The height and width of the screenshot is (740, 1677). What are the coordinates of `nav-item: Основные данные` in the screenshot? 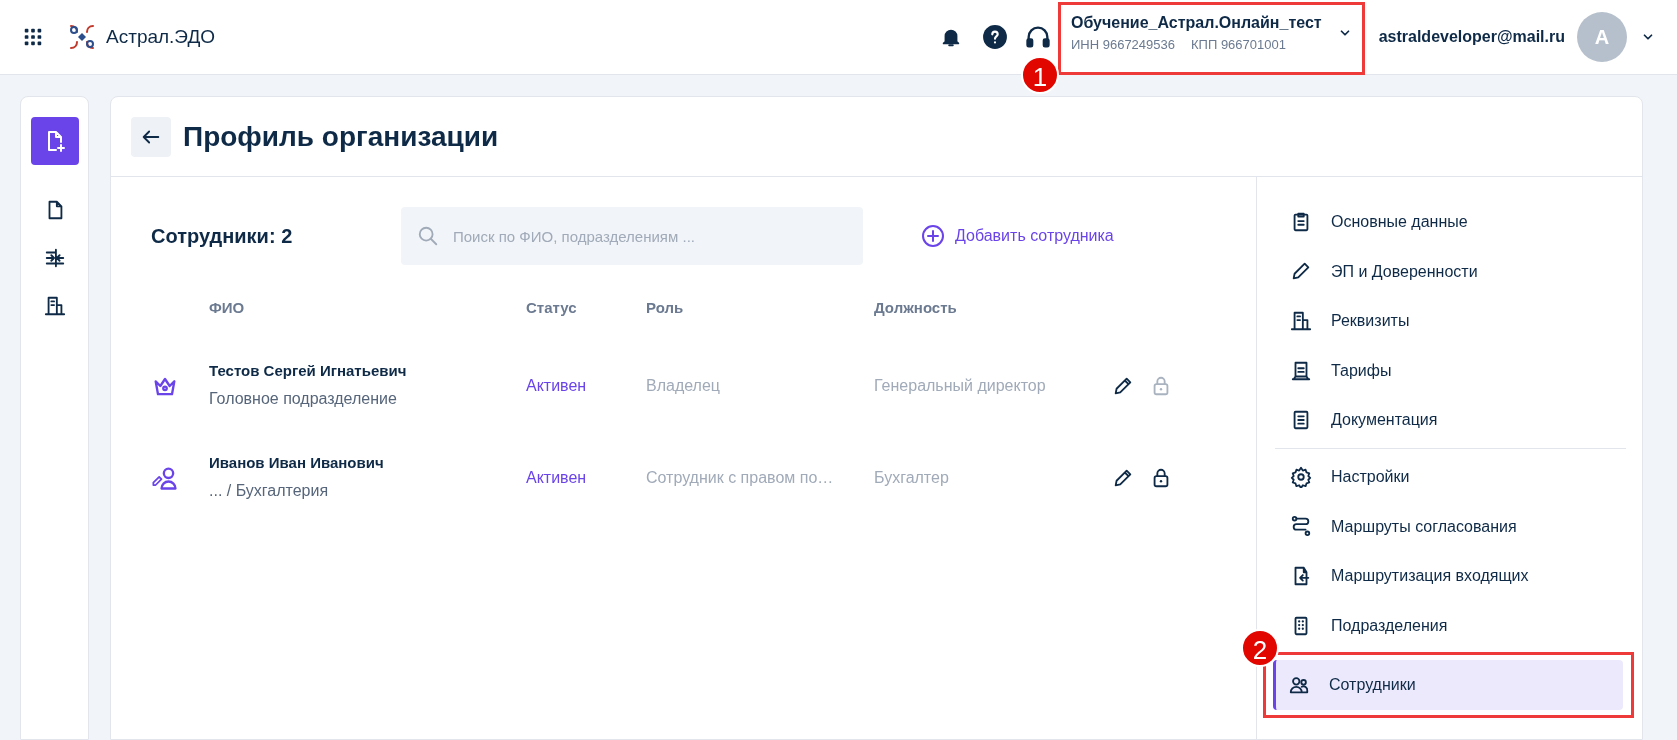 It's located at (1453, 222).